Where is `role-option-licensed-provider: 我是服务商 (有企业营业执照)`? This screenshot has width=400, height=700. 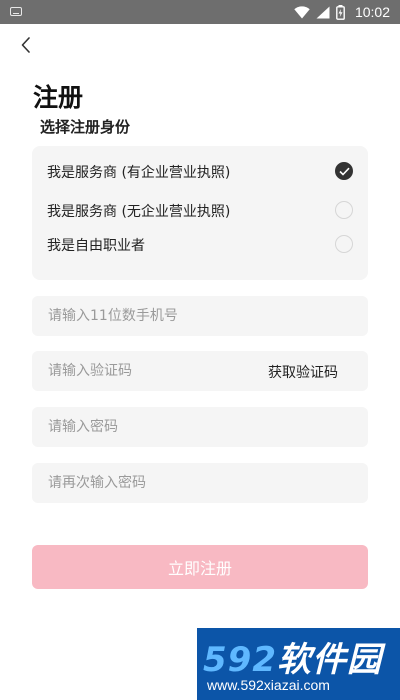 role-option-licensed-provider: 我是服务商 (有企业营业执照) is located at coordinates (200, 171).